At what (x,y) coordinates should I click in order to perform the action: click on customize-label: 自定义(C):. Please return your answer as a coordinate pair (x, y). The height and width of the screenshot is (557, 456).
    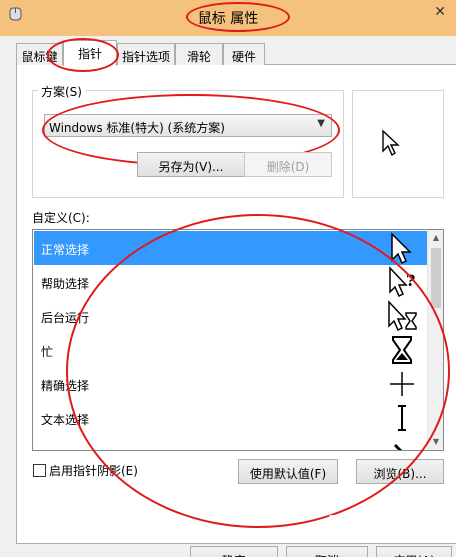
    Looking at the image, I should click on (61, 218).